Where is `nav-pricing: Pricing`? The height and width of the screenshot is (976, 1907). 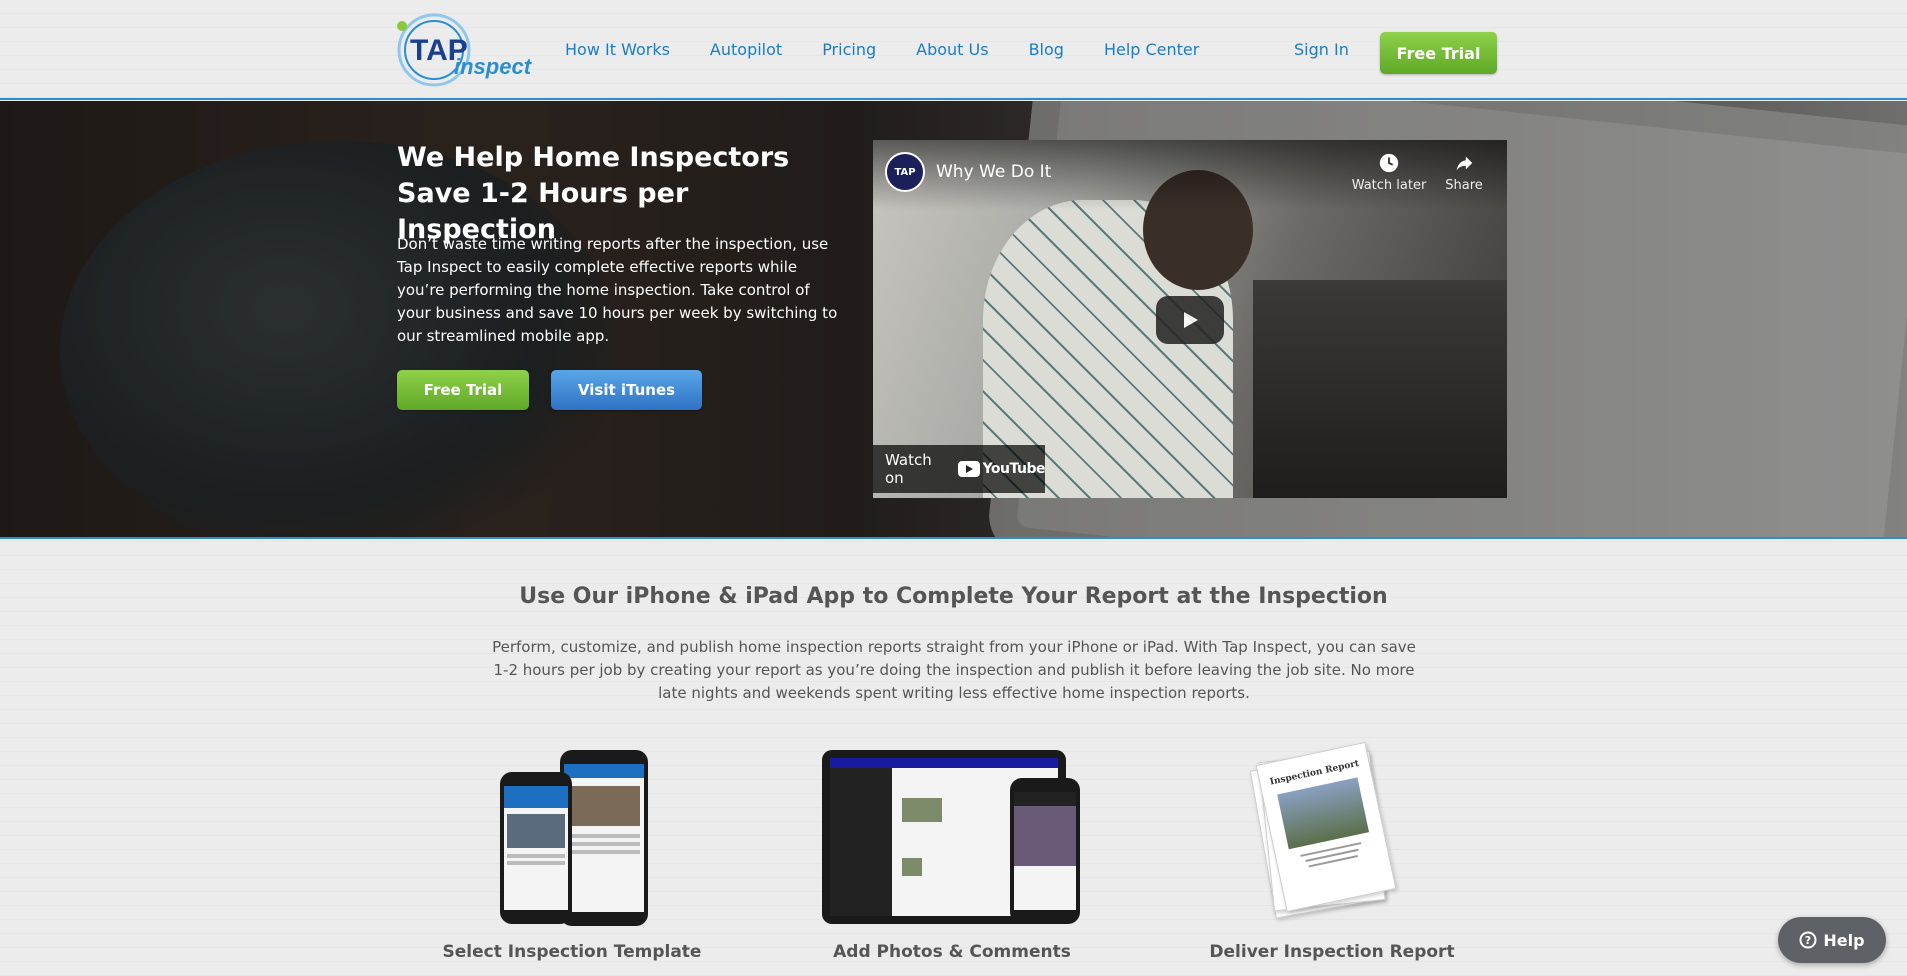
nav-pricing: Pricing is located at coordinates (849, 49).